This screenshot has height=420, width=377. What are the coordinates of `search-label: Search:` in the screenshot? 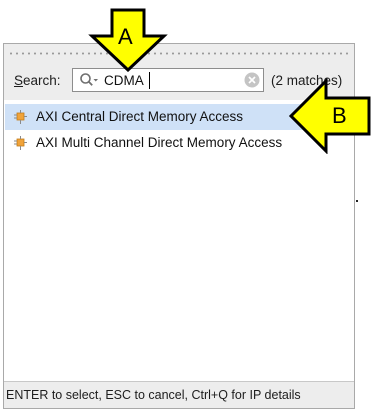 It's located at (37, 80).